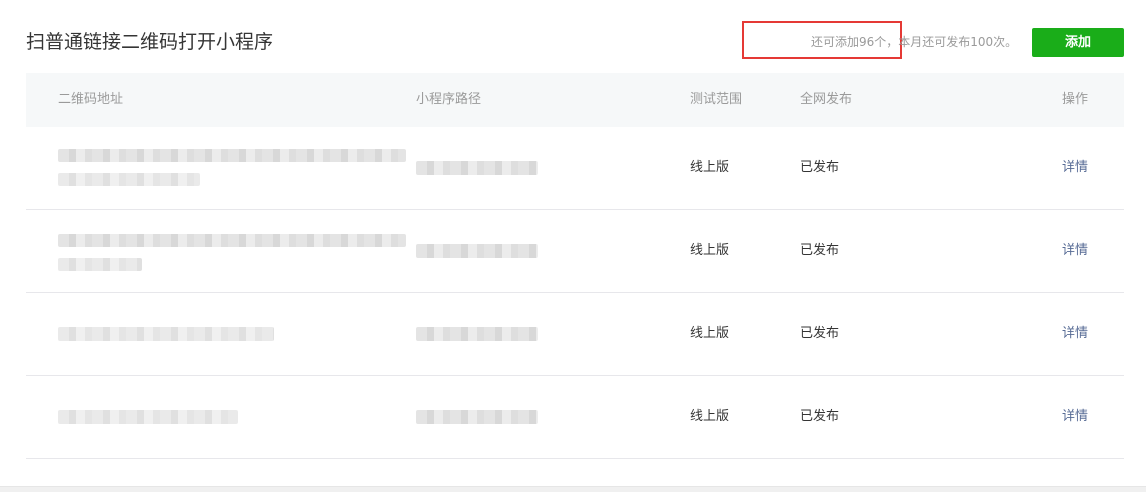  Describe the element at coordinates (1078, 42) in the screenshot. I see `add-button: 添加` at that location.